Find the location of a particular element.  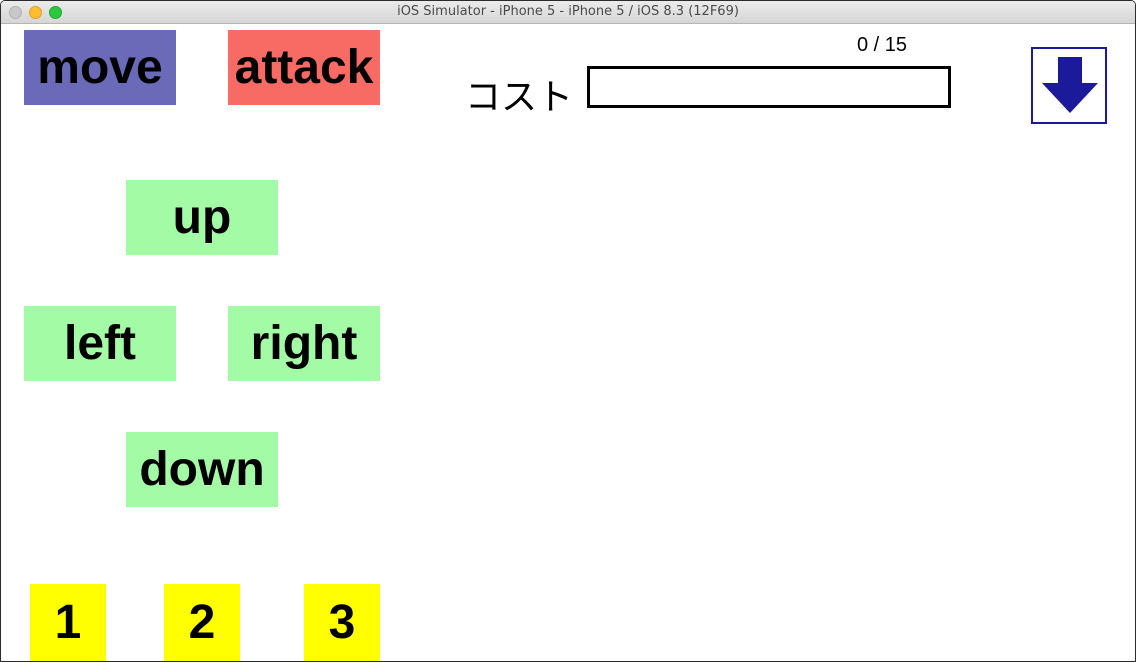

cost-counter: 0 / 15 is located at coordinates (882, 45).